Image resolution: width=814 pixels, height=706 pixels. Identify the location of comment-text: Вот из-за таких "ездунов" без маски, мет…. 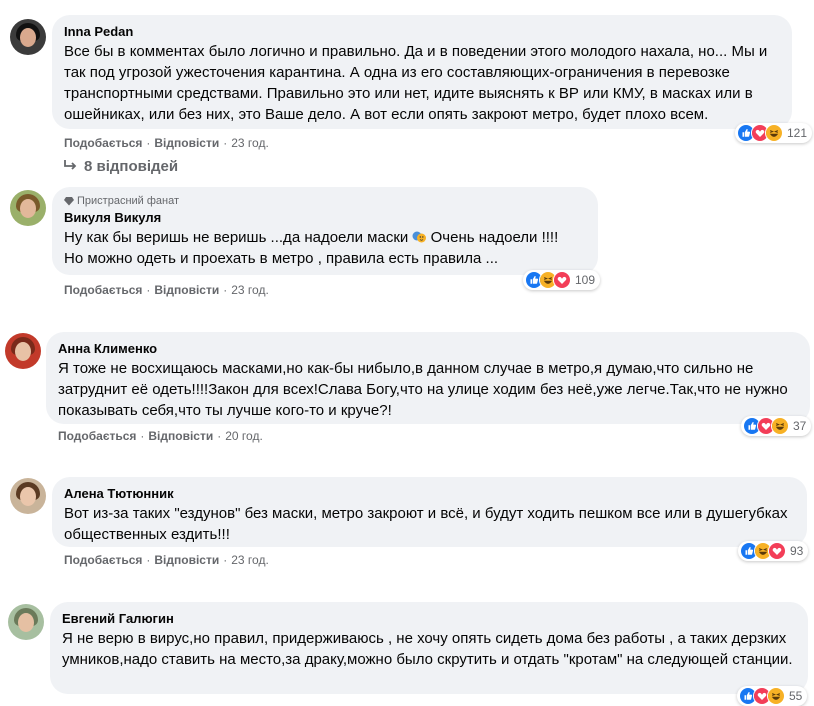
(426, 524).